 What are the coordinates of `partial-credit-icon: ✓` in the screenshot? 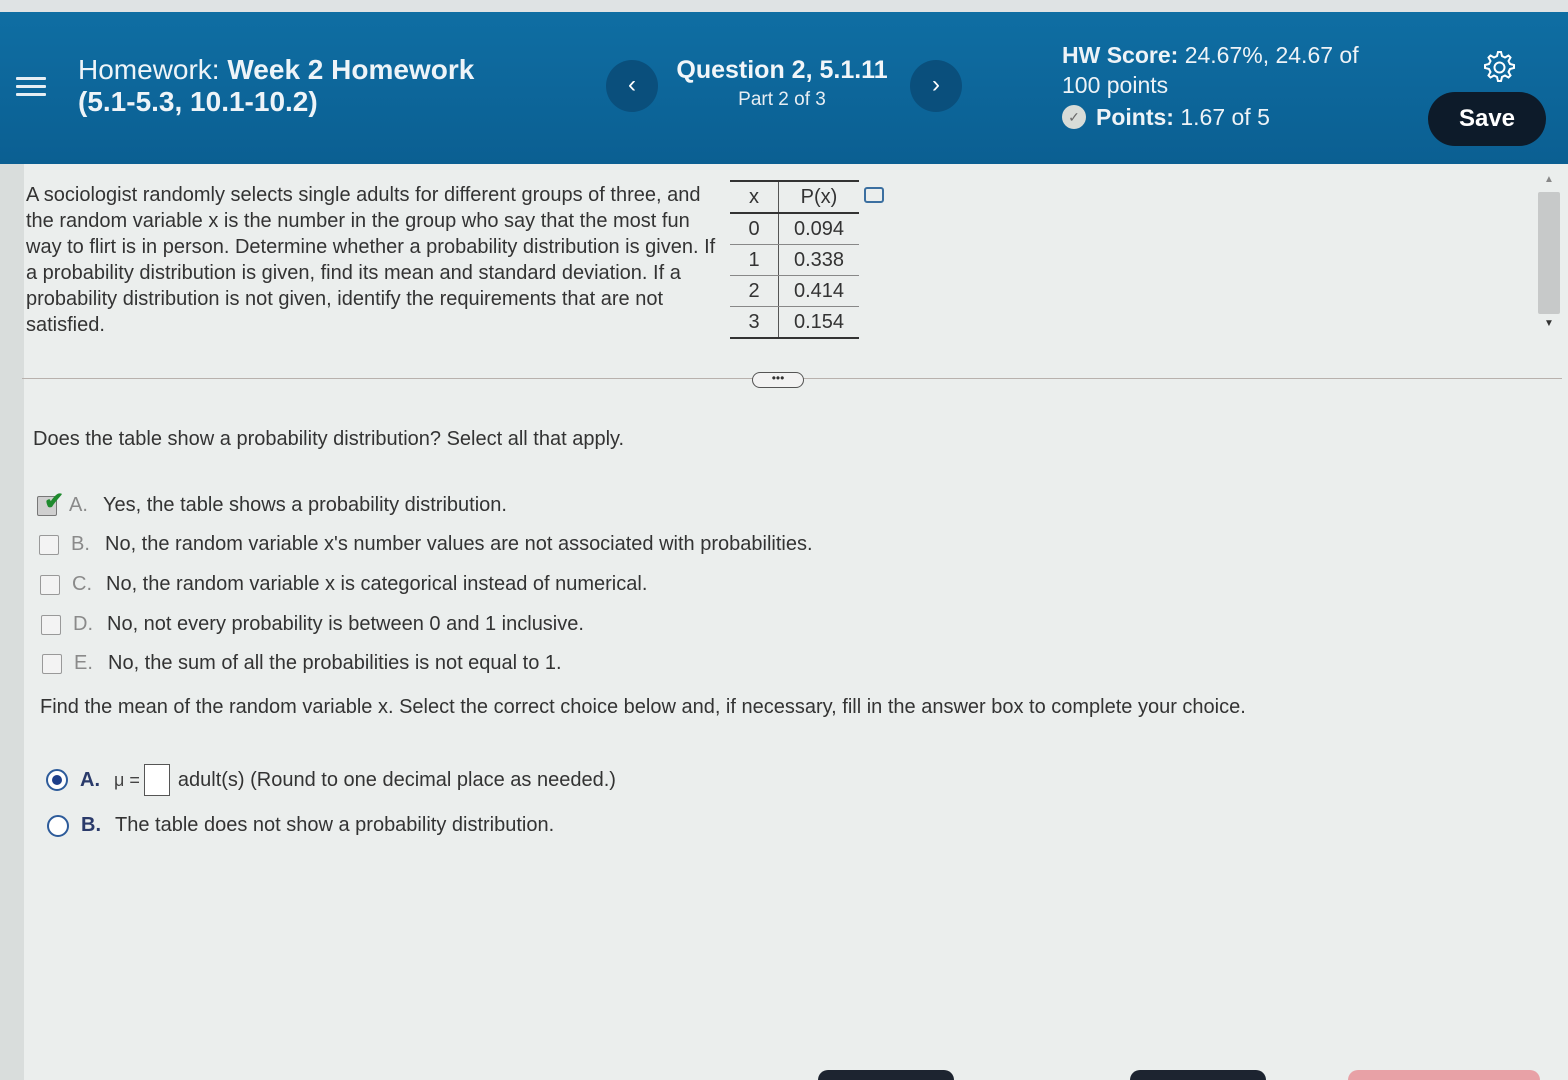 It's located at (1074, 117).